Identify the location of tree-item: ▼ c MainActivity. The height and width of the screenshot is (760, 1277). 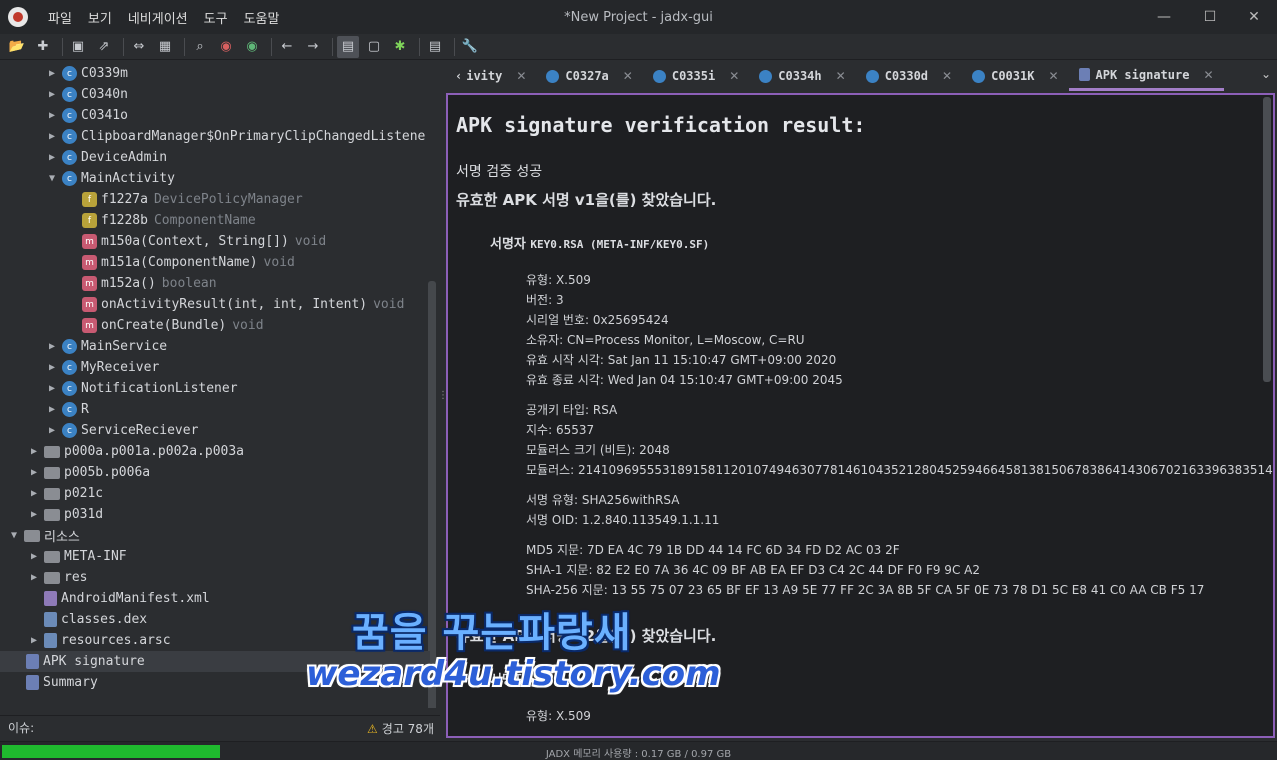
(215, 178).